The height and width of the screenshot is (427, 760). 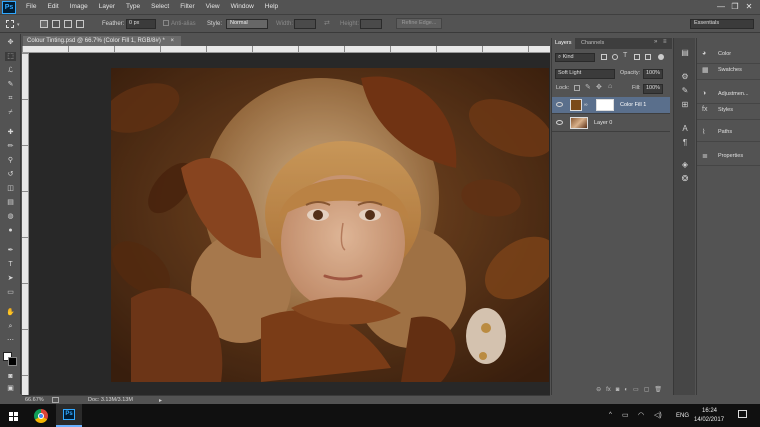 What do you see at coordinates (247, 24) in the screenshot?
I see `style-select: Normal` at bounding box center [247, 24].